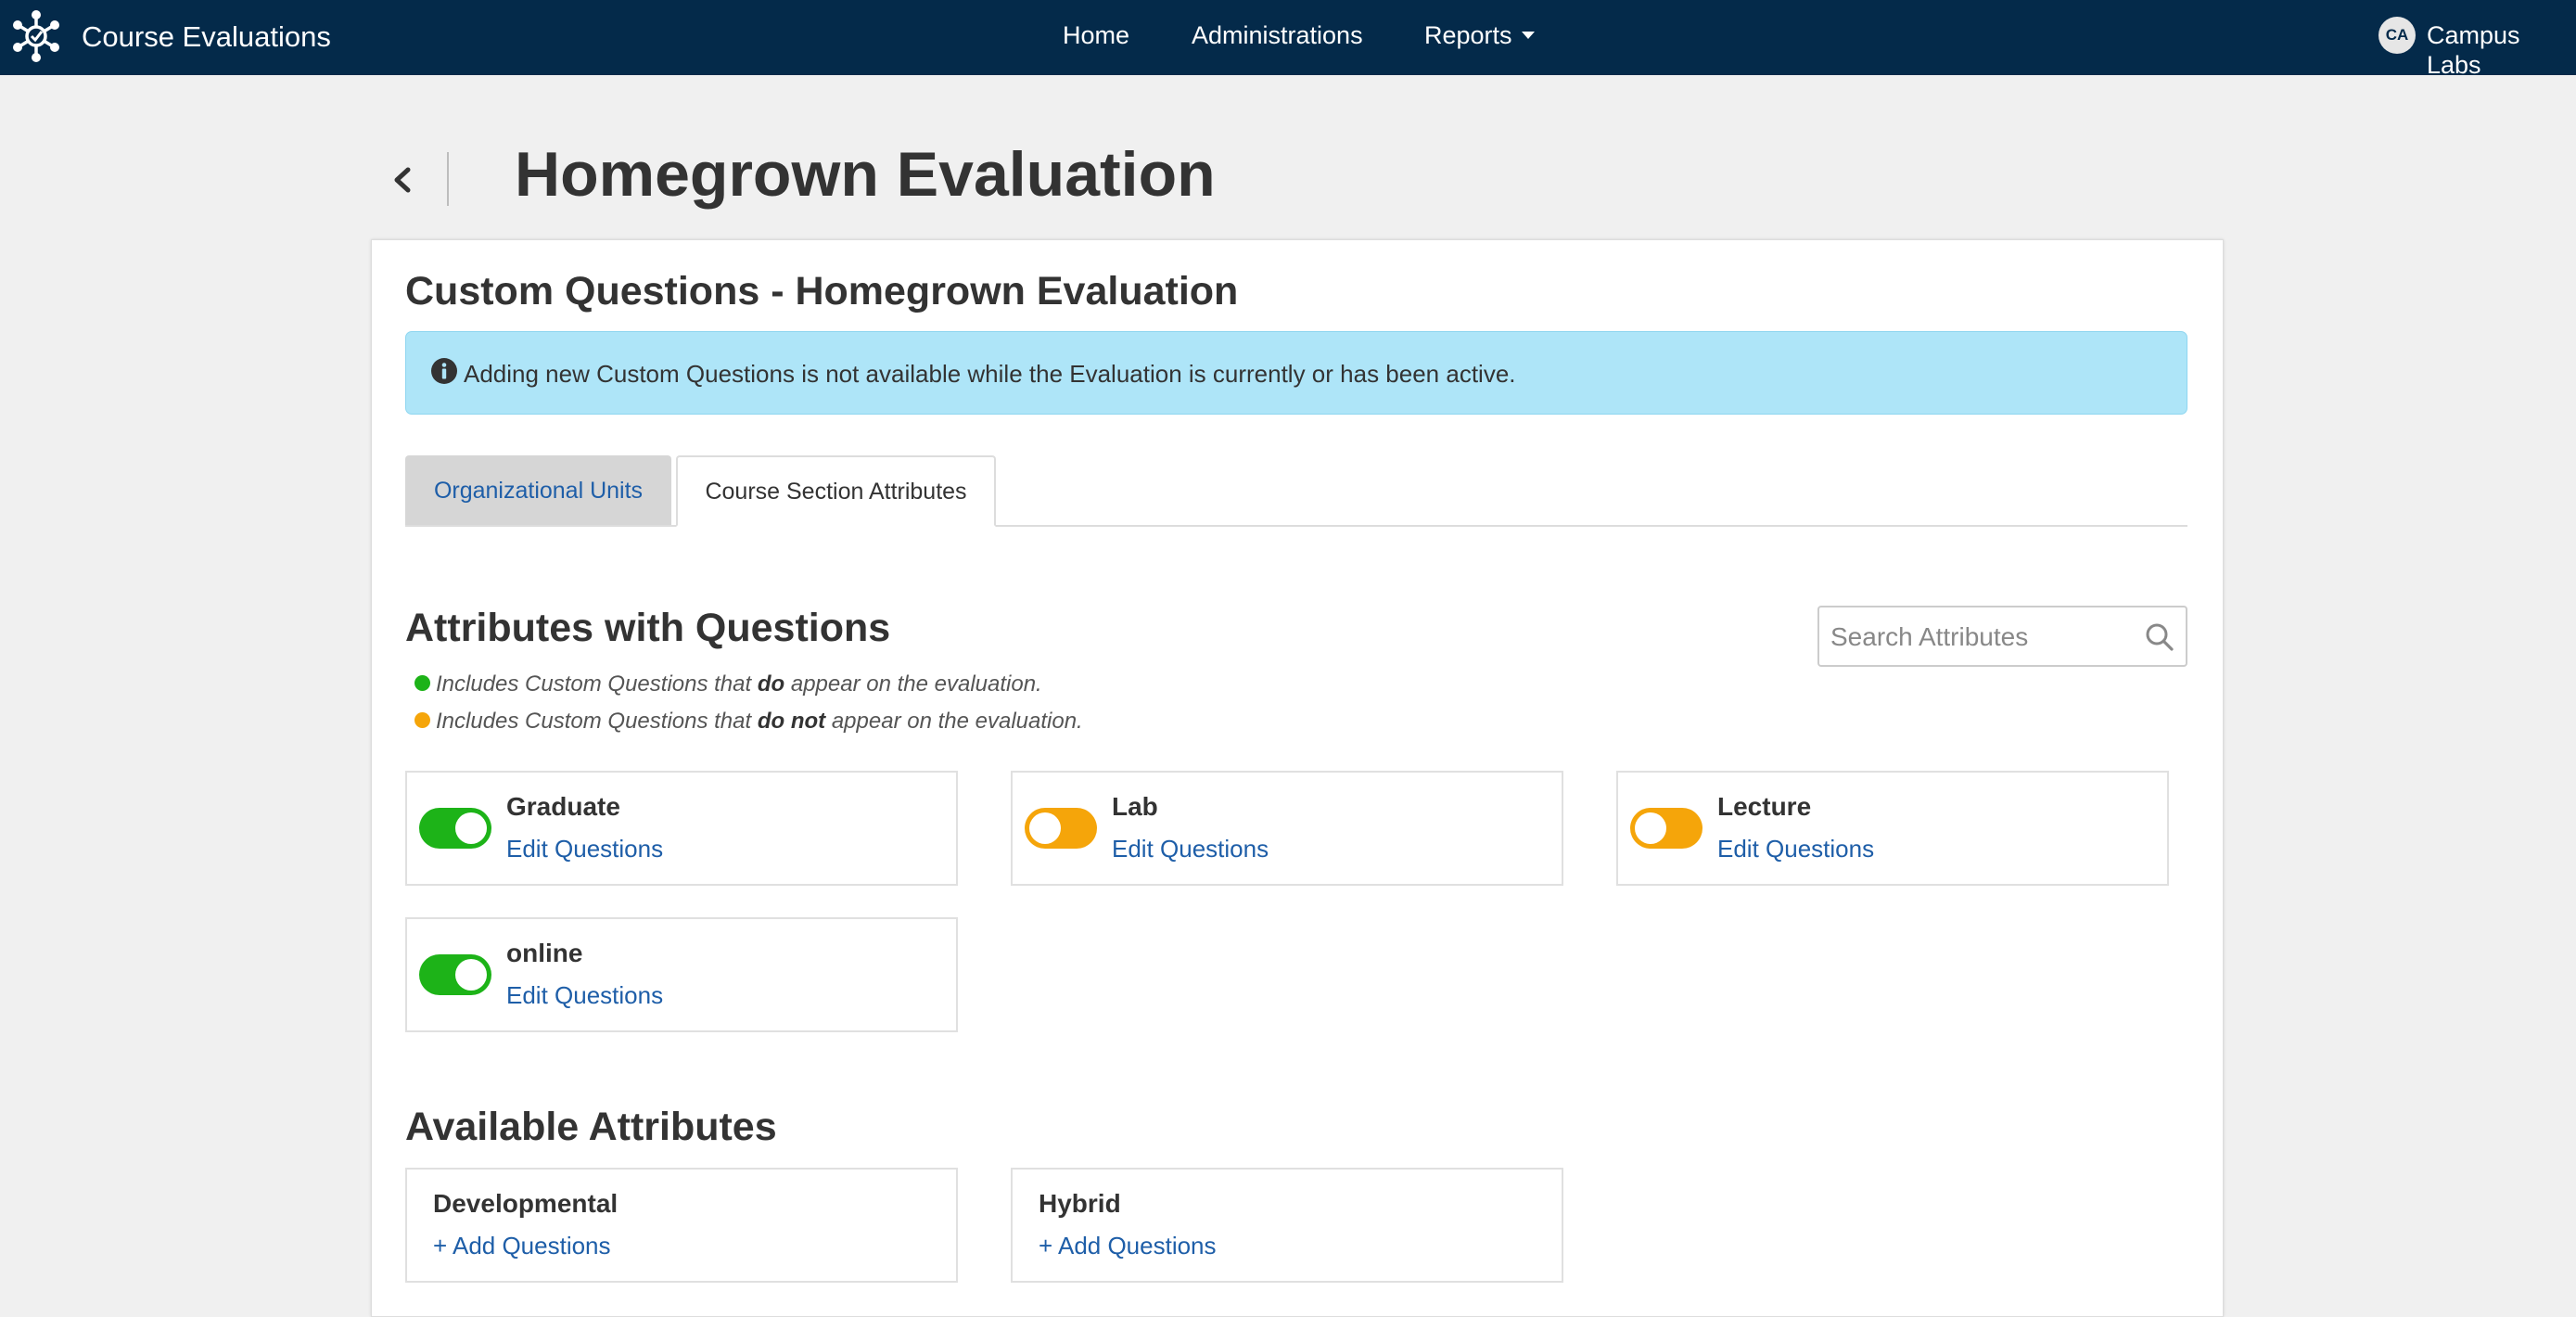  What do you see at coordinates (422, 683) in the screenshot?
I see `green-dot-icon` at bounding box center [422, 683].